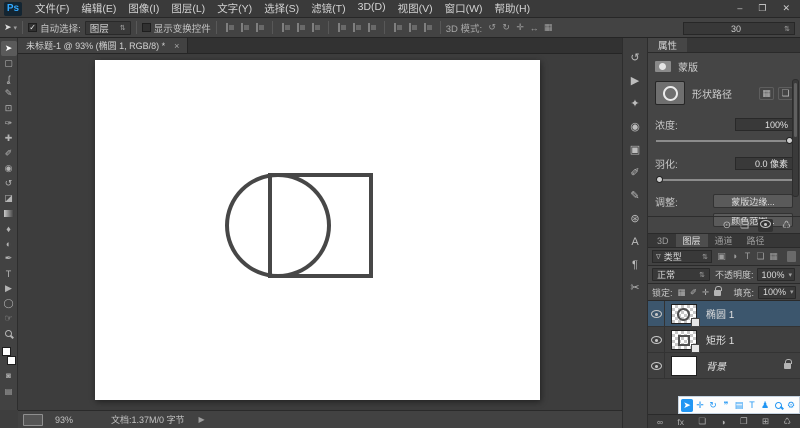  I want to click on filter-shape-layers-icon: ❏, so click(760, 256).